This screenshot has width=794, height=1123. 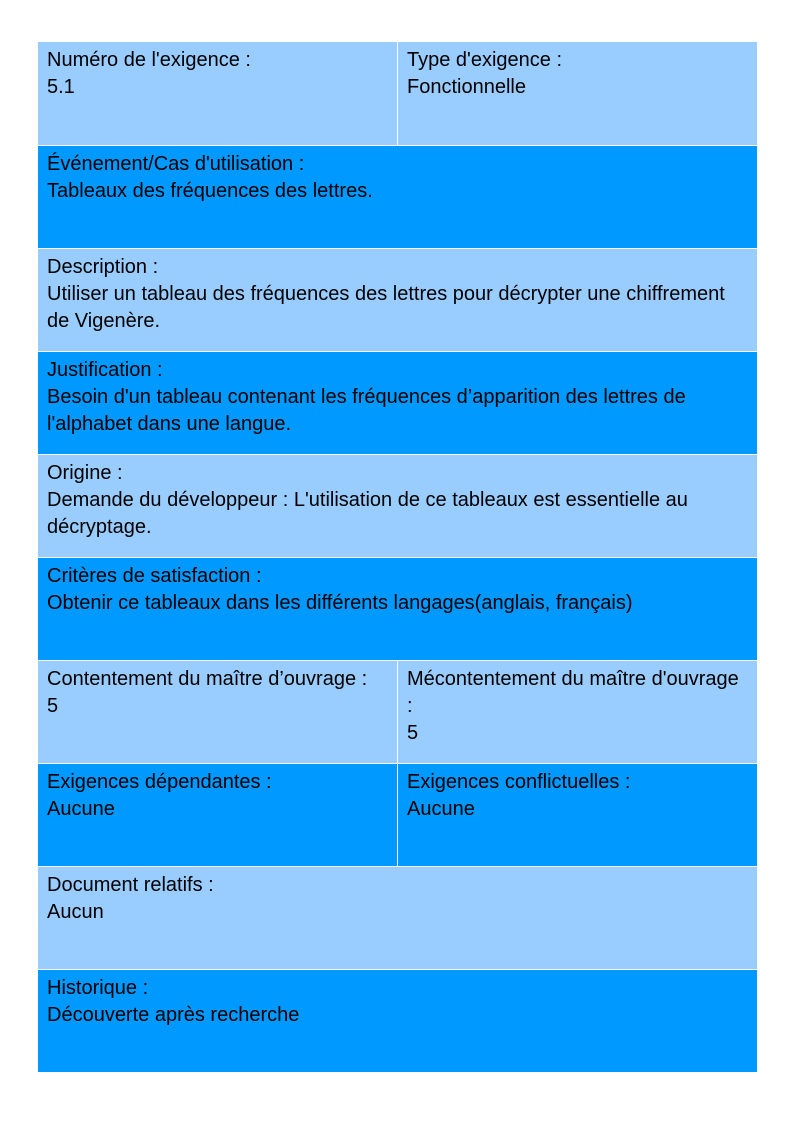 I want to click on dependantes-value: Aucune, so click(x=81, y=808).